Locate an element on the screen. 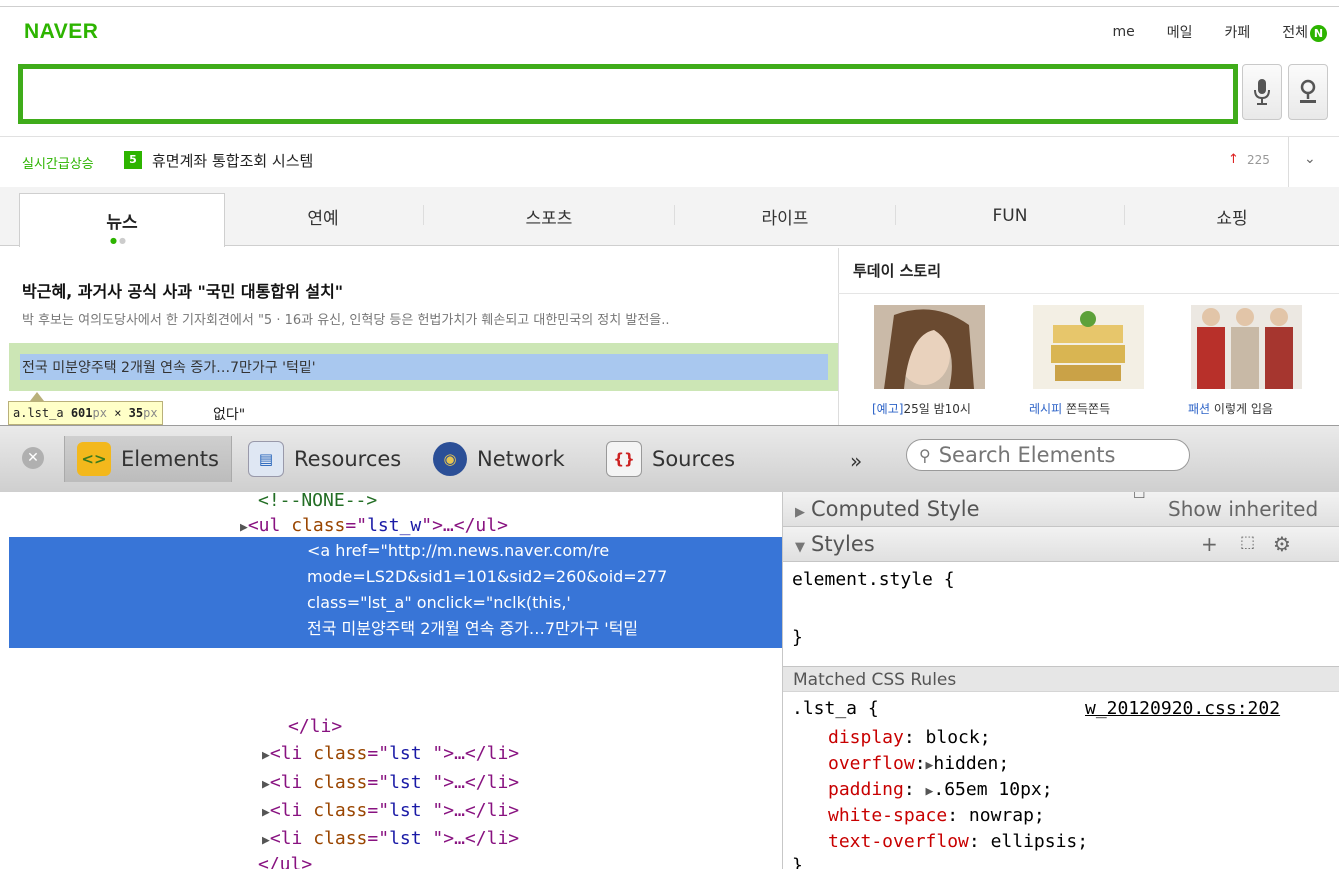 The image size is (1339, 869). me-link: me is located at coordinates (1123, 32).